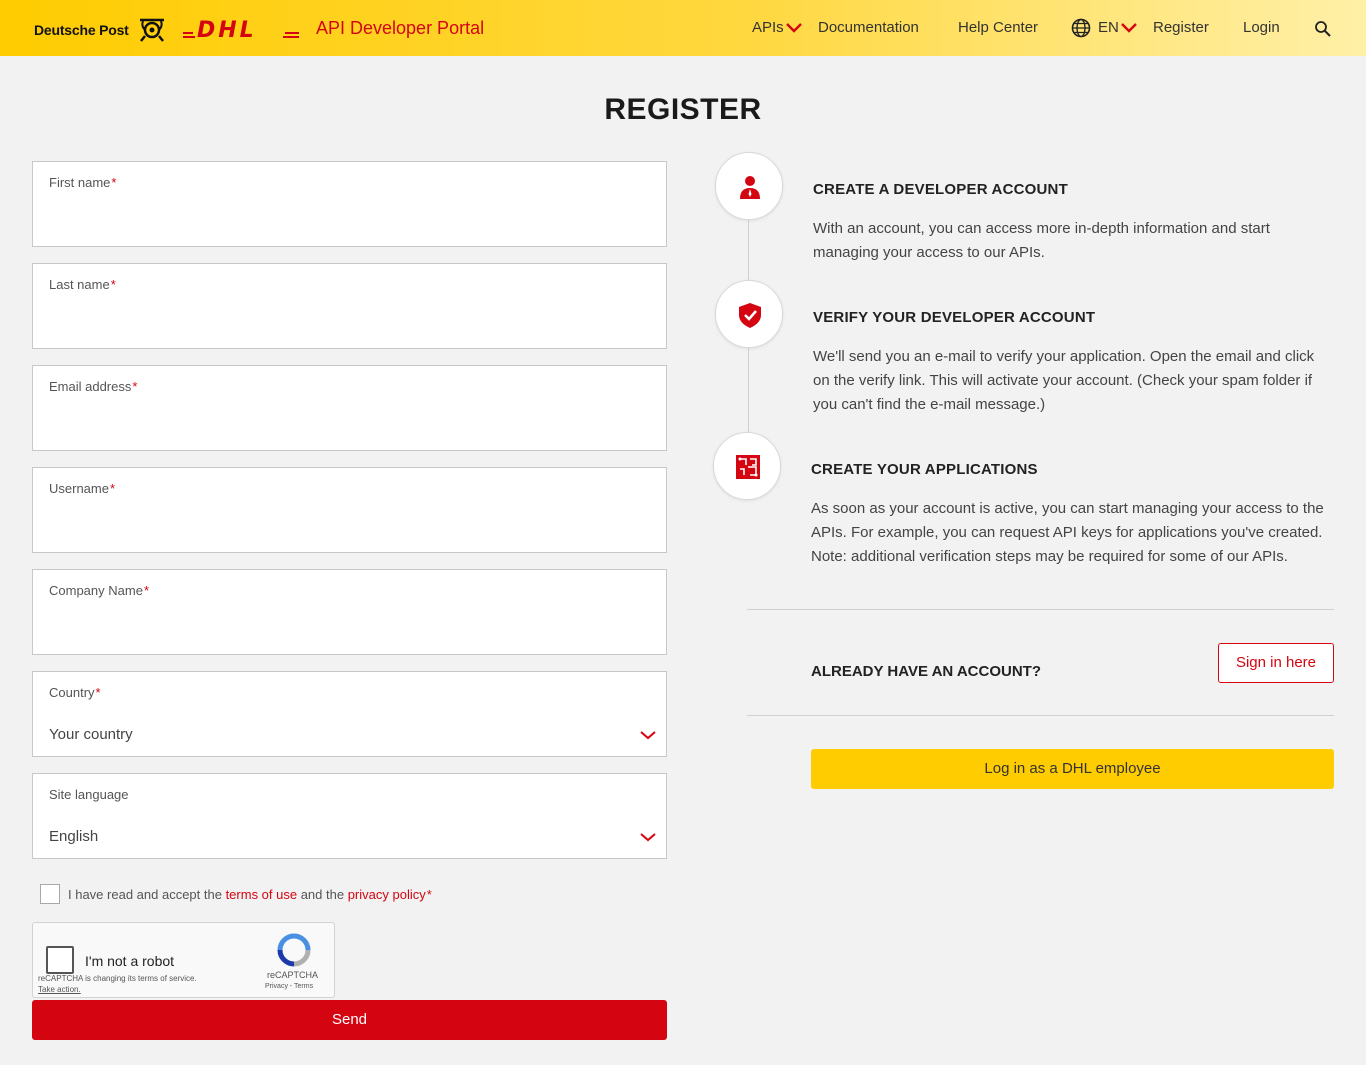  I want to click on step-title: VERIFY YOUR DEVELOPER ACCOUNT, so click(954, 317).